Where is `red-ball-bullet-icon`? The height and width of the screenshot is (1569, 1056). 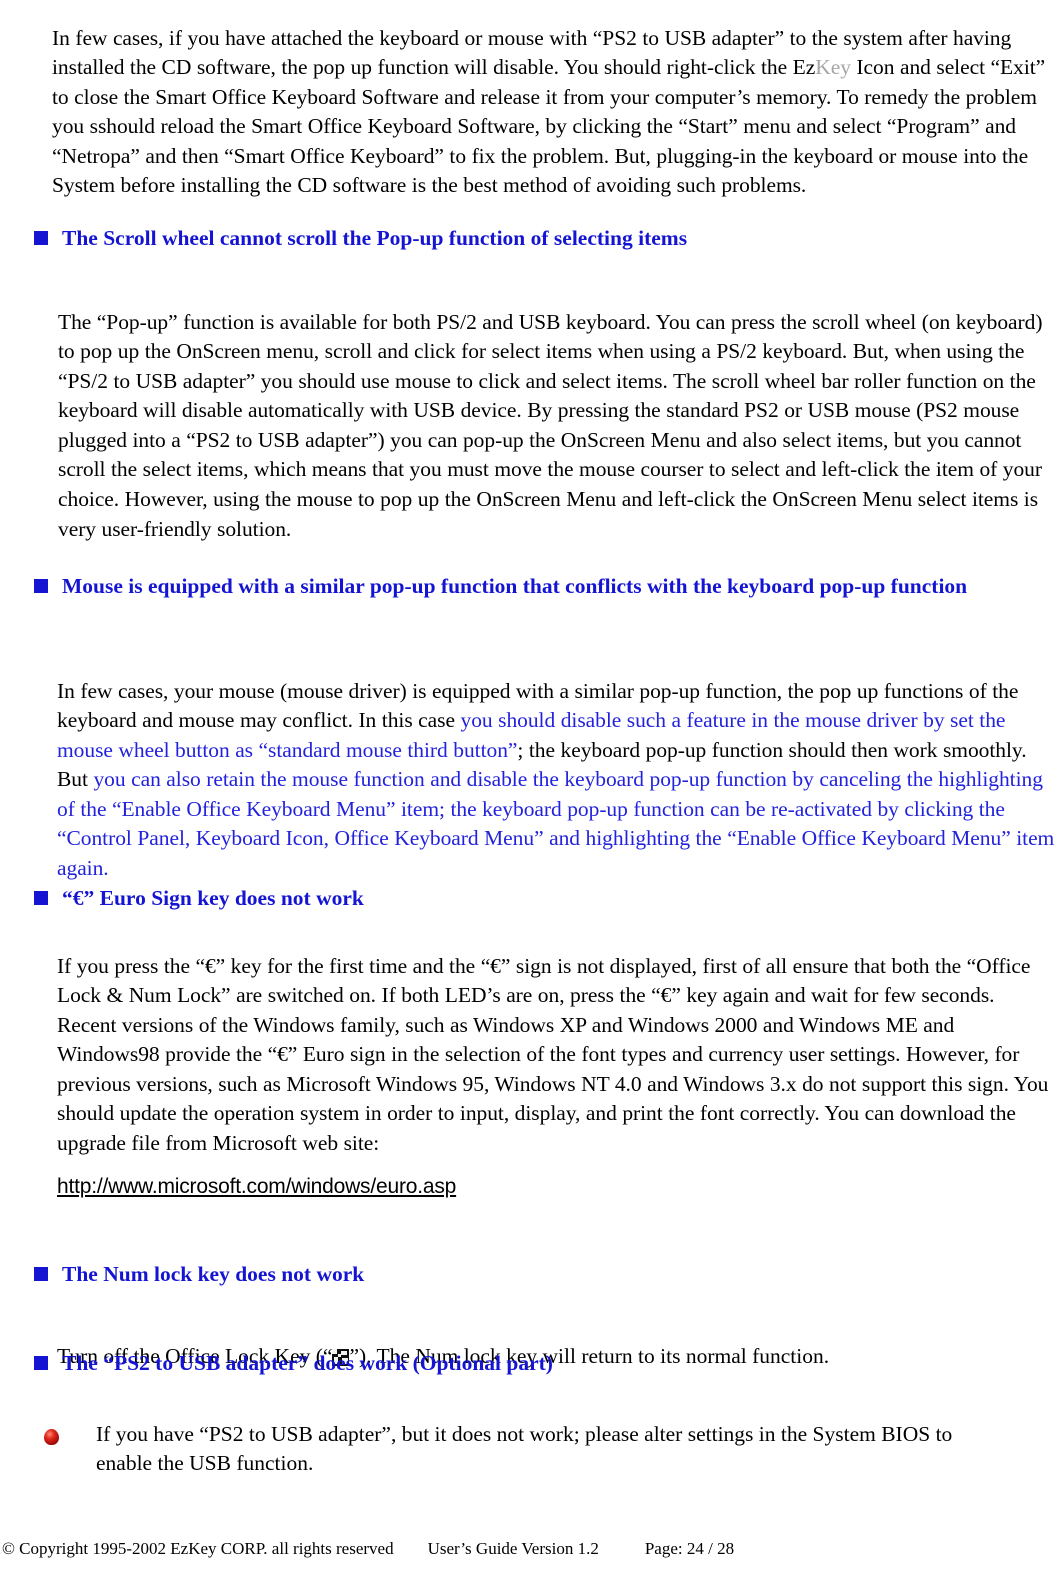
red-ball-bullet-icon is located at coordinates (51, 1437).